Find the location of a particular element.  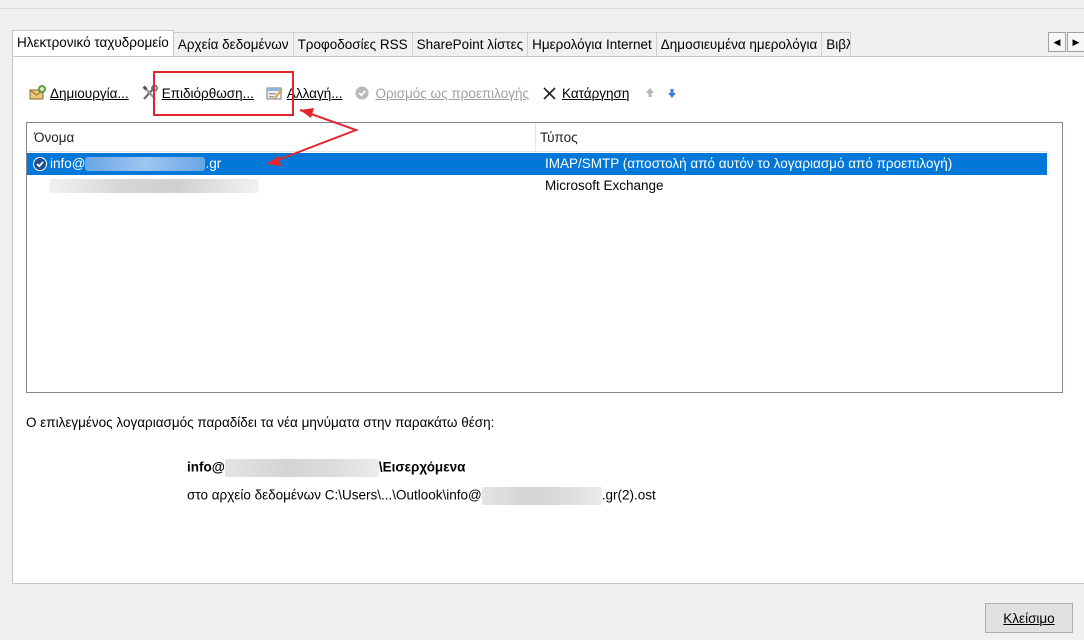

tab-email: Ηλεκτρονικό ταχυδρομείο is located at coordinates (93, 43).